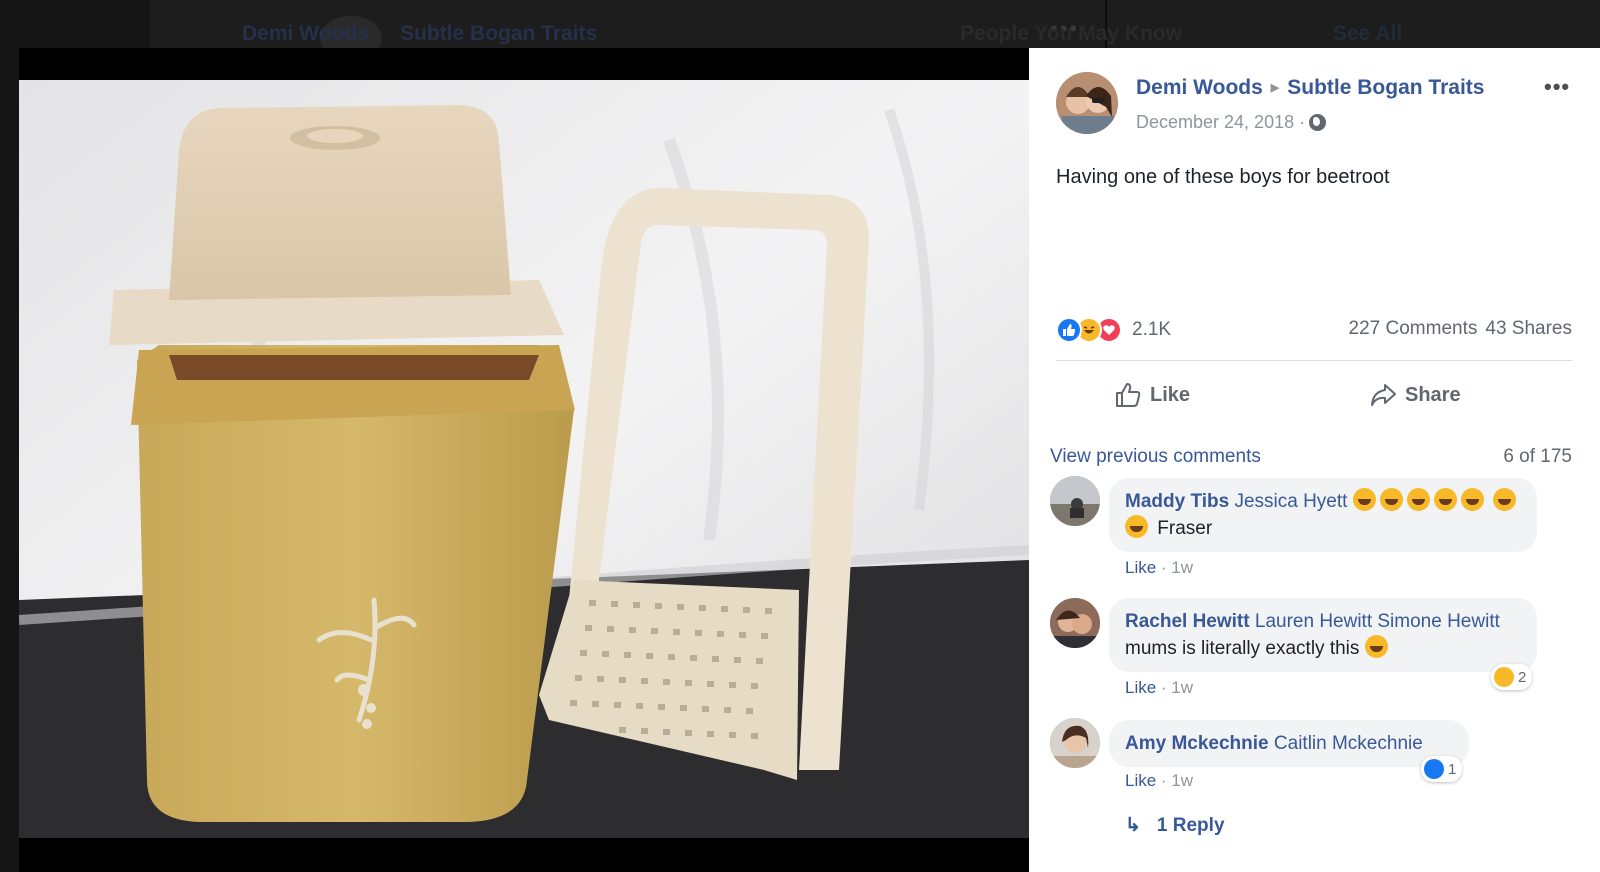 The image size is (1600, 872). What do you see at coordinates (1128, 395) in the screenshot?
I see `thumbs-up-icon` at bounding box center [1128, 395].